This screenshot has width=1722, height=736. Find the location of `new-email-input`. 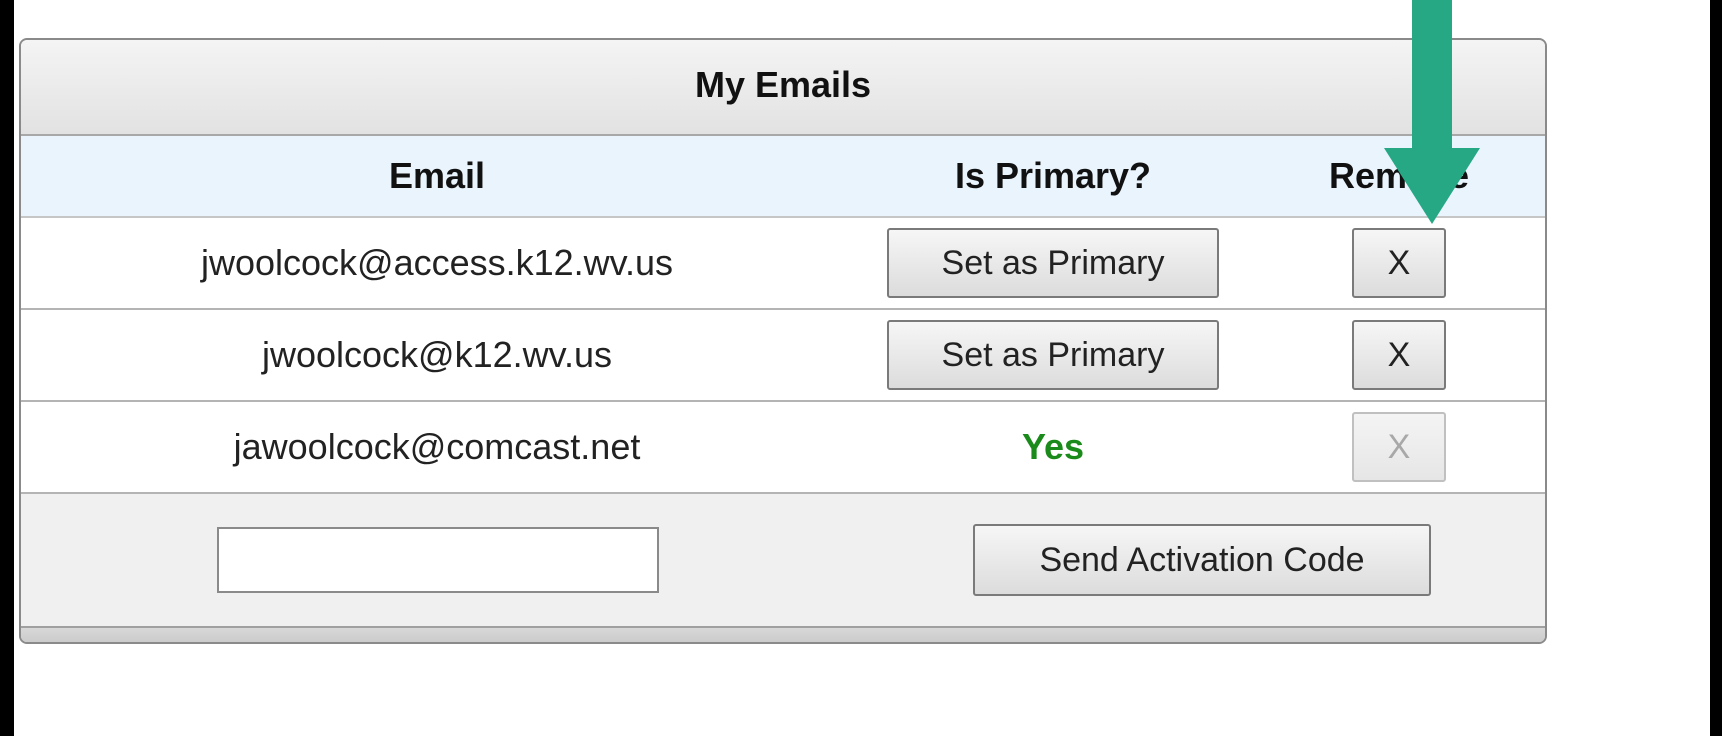

new-email-input is located at coordinates (438, 560).